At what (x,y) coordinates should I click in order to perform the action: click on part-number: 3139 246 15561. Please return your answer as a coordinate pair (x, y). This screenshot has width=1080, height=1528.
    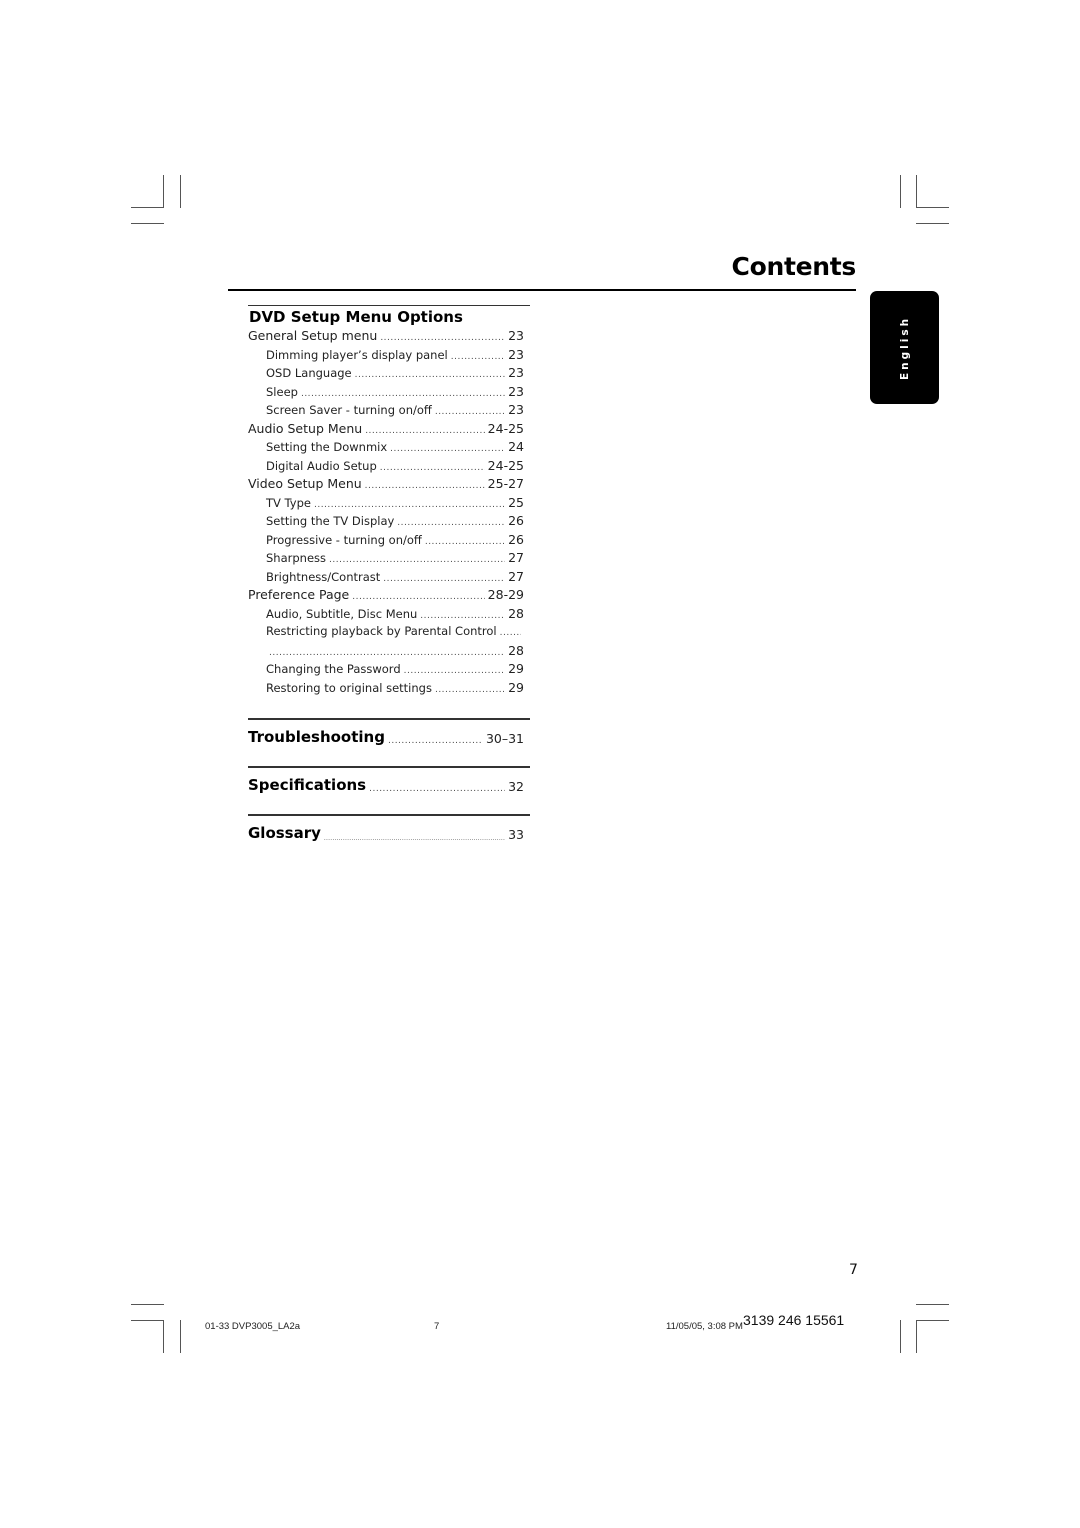
    Looking at the image, I should click on (794, 1320).